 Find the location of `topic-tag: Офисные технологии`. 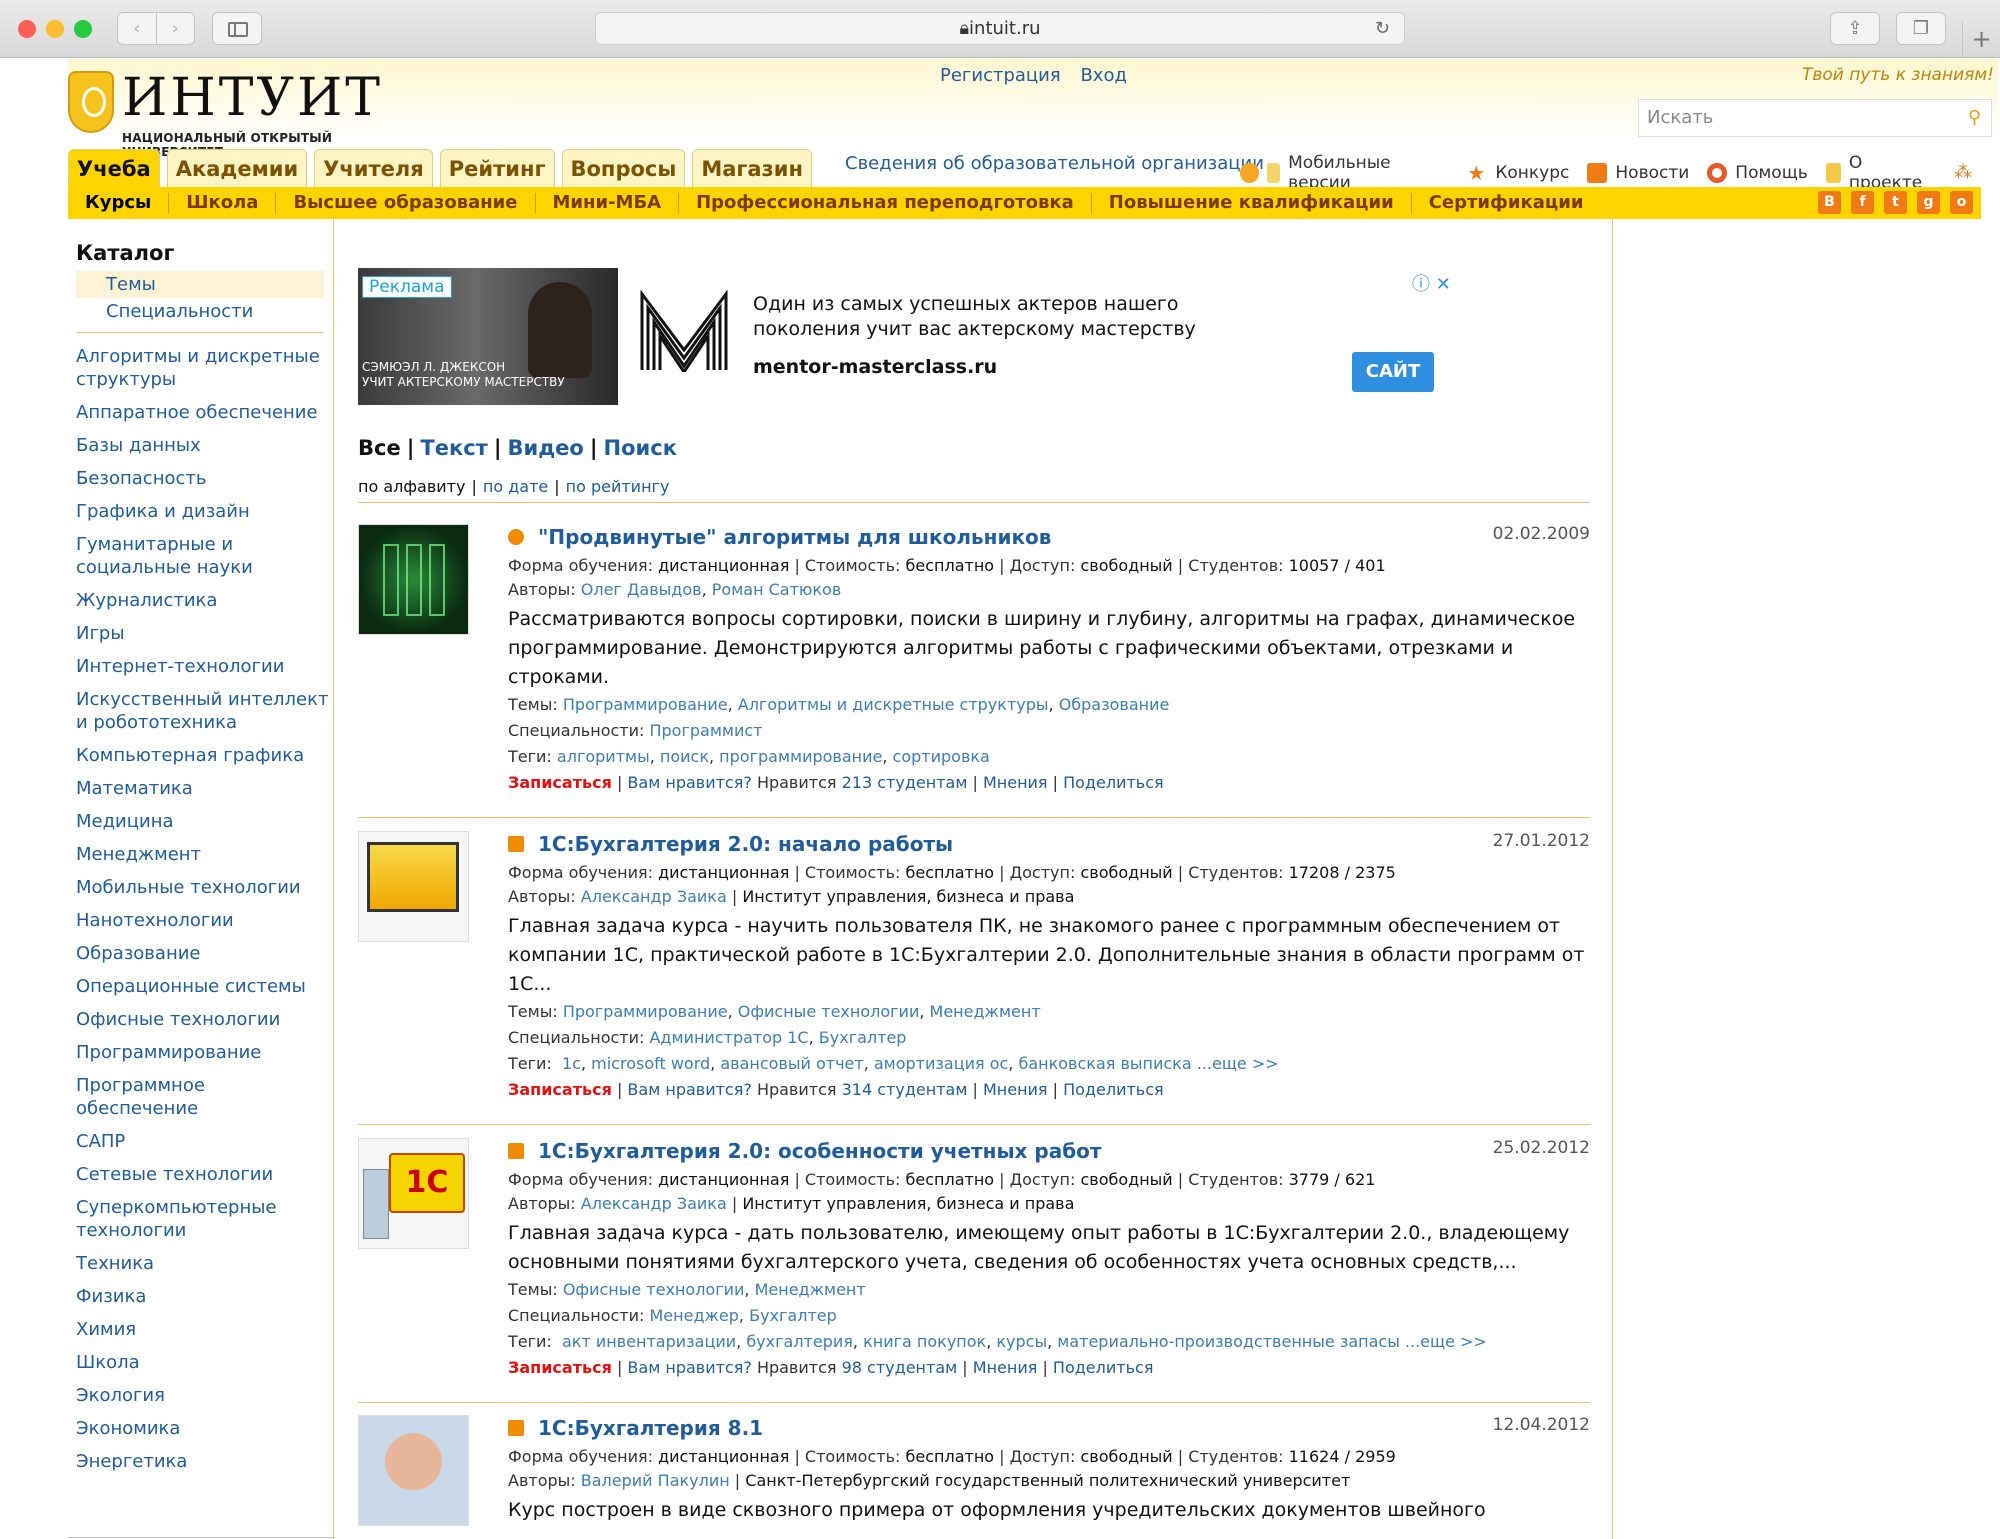

topic-tag: Офисные технологии is located at coordinates (829, 1011).